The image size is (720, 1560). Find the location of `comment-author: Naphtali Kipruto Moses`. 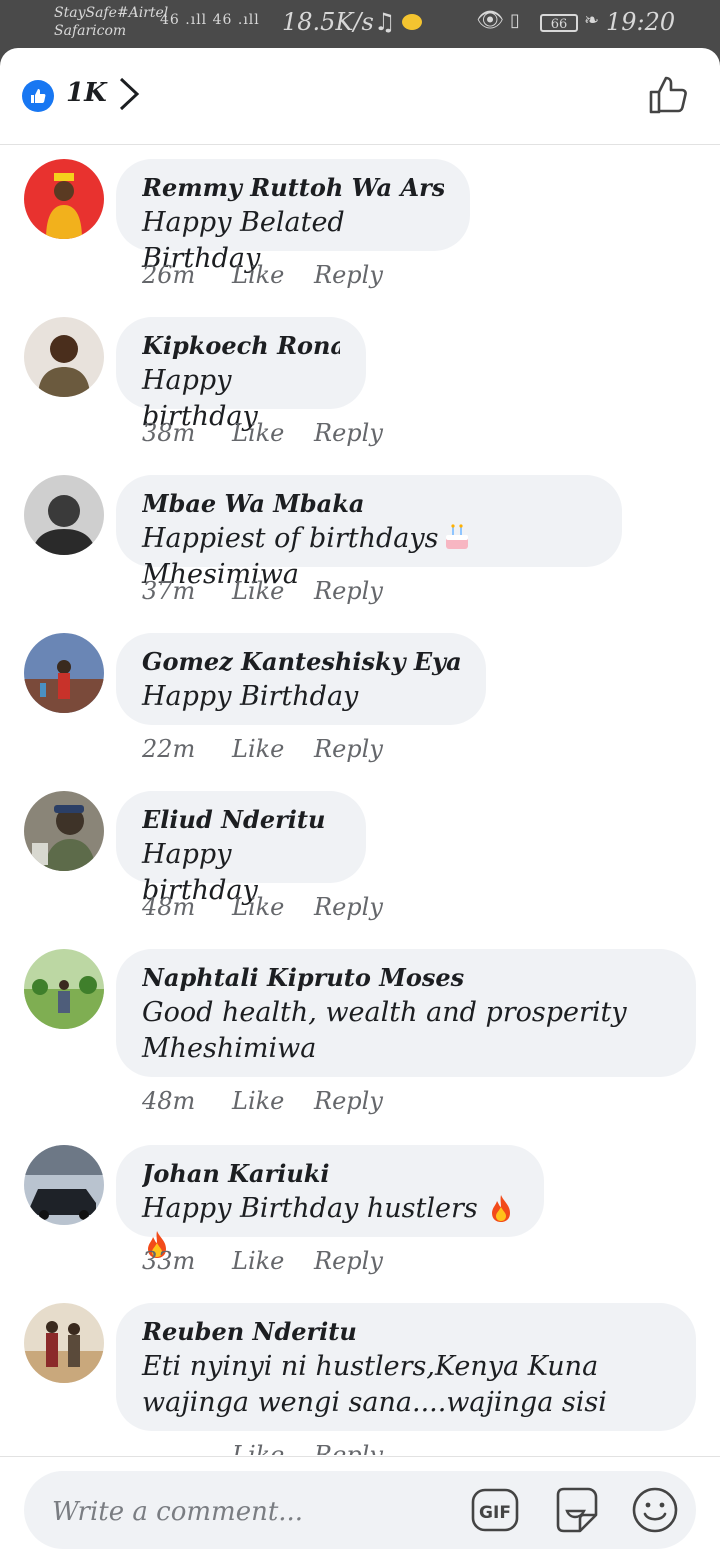

comment-author: Naphtali Kipruto Moses is located at coordinates (406, 978).